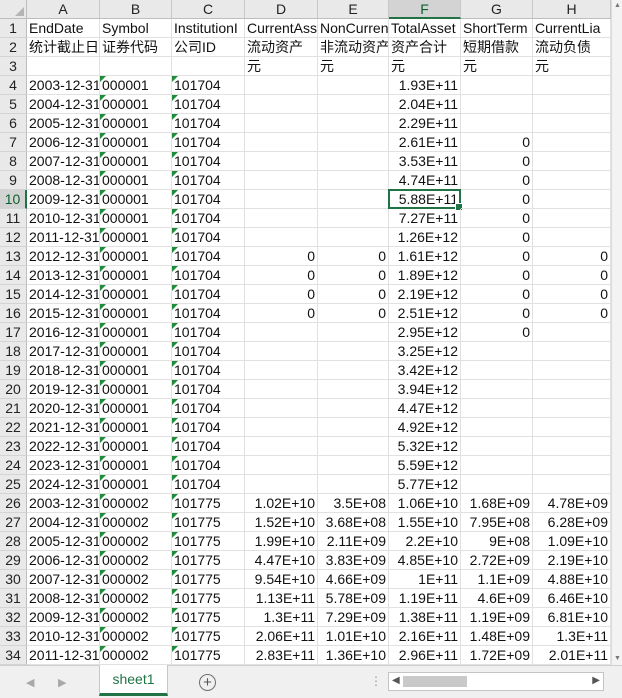 The width and height of the screenshot is (622, 698). Describe the element at coordinates (136, 256) in the screenshot. I see `cell-b13: 000001` at that location.